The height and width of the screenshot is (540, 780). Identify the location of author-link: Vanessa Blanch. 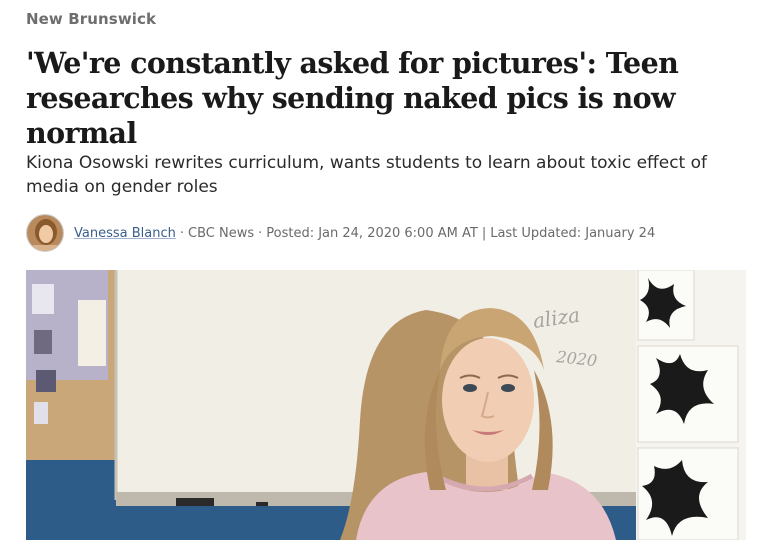
(125, 233).